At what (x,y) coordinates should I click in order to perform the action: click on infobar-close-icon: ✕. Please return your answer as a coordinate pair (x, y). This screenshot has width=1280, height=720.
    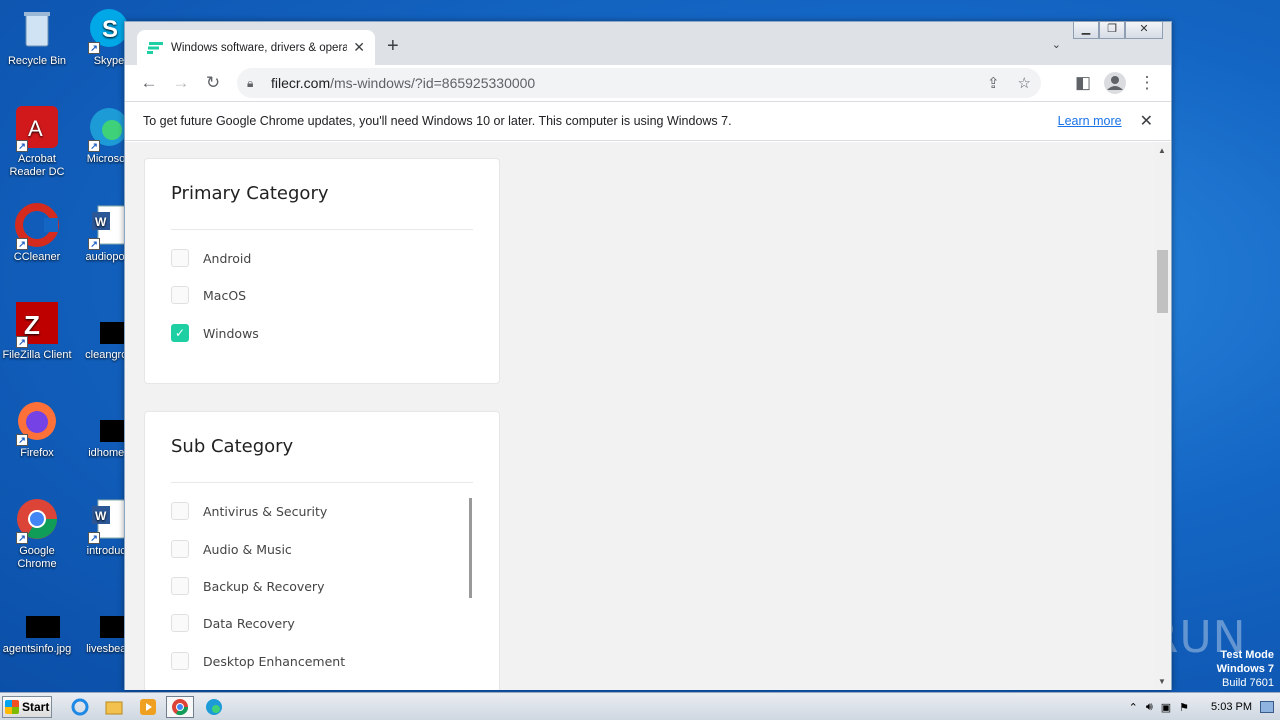
    Looking at the image, I should click on (1146, 121).